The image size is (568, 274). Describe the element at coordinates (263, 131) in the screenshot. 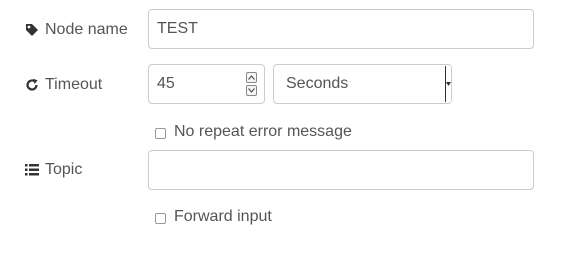

I see `no-repeat-error-label: No repeat error message` at that location.